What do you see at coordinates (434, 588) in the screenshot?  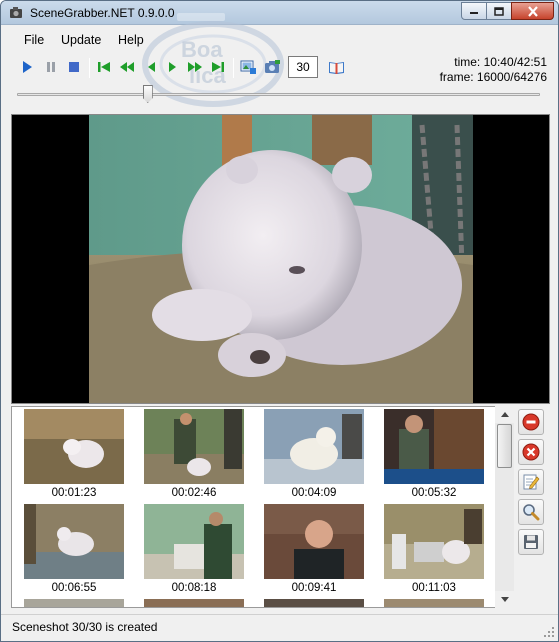 I see `thumbnail-time: 00:11:03` at bounding box center [434, 588].